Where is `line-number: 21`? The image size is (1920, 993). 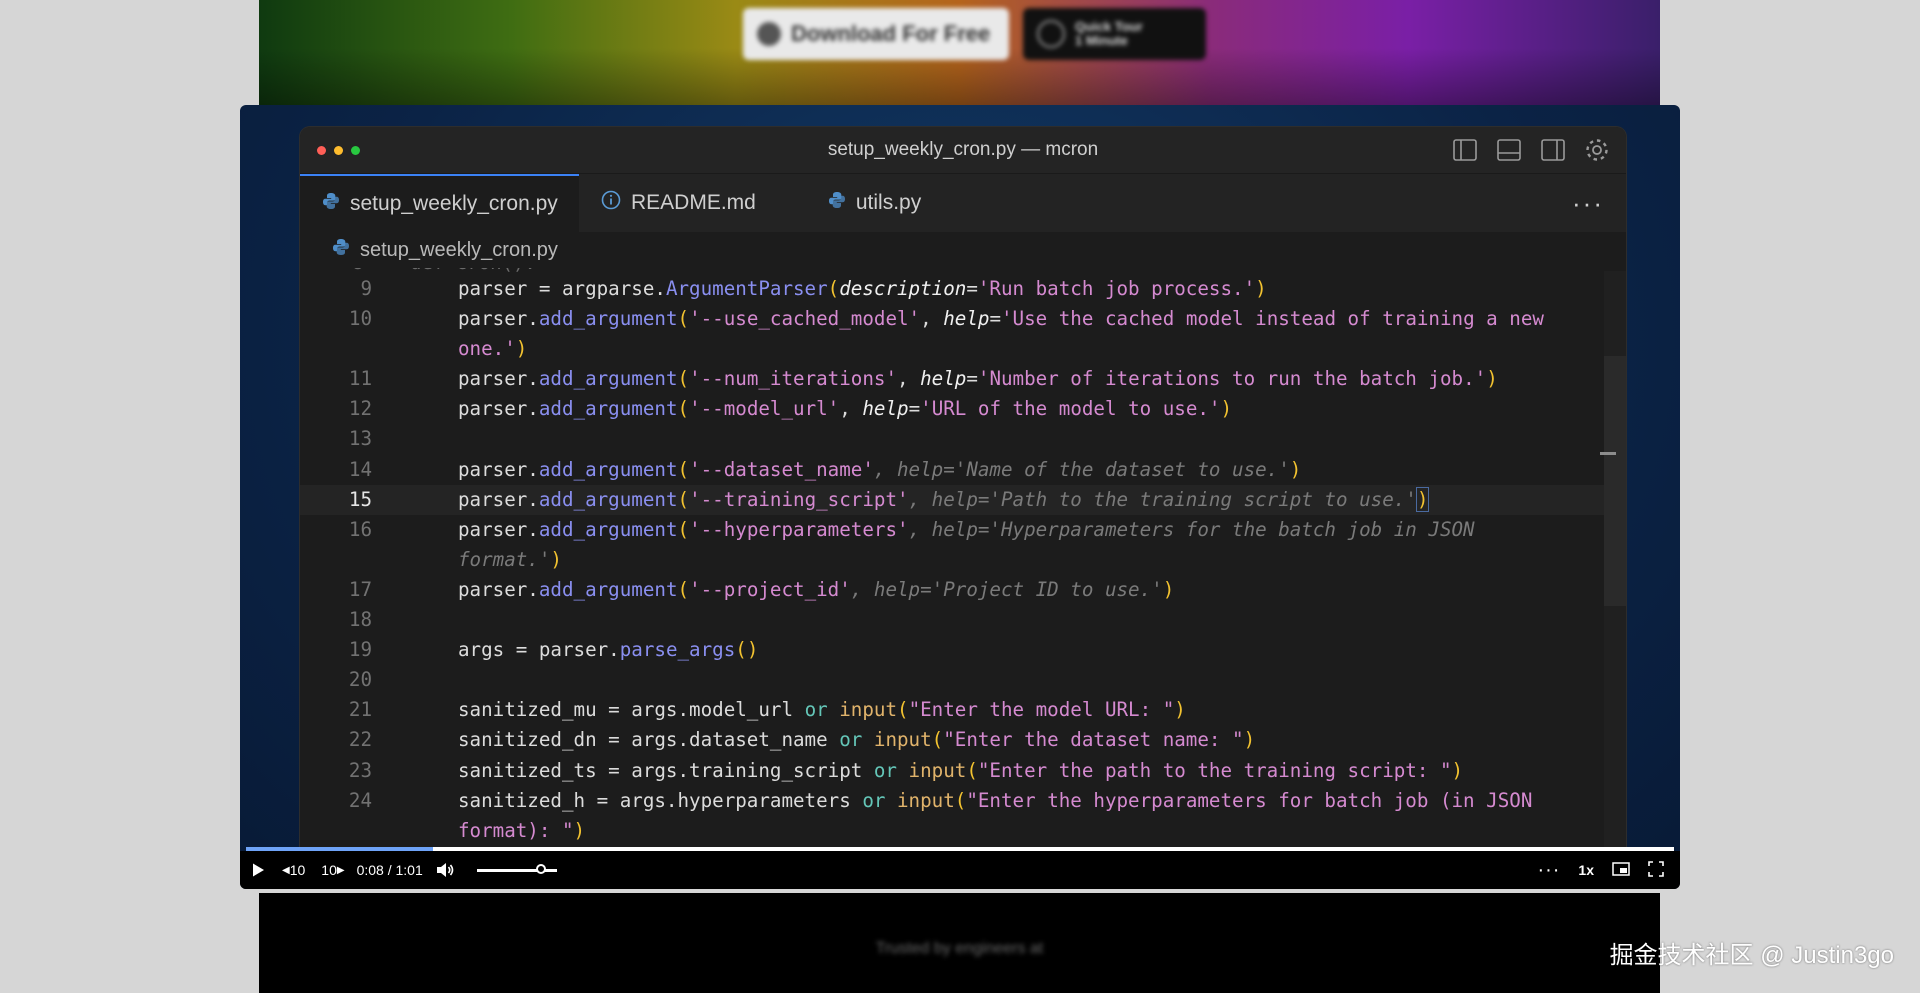
line-number: 21 is located at coordinates (360, 710).